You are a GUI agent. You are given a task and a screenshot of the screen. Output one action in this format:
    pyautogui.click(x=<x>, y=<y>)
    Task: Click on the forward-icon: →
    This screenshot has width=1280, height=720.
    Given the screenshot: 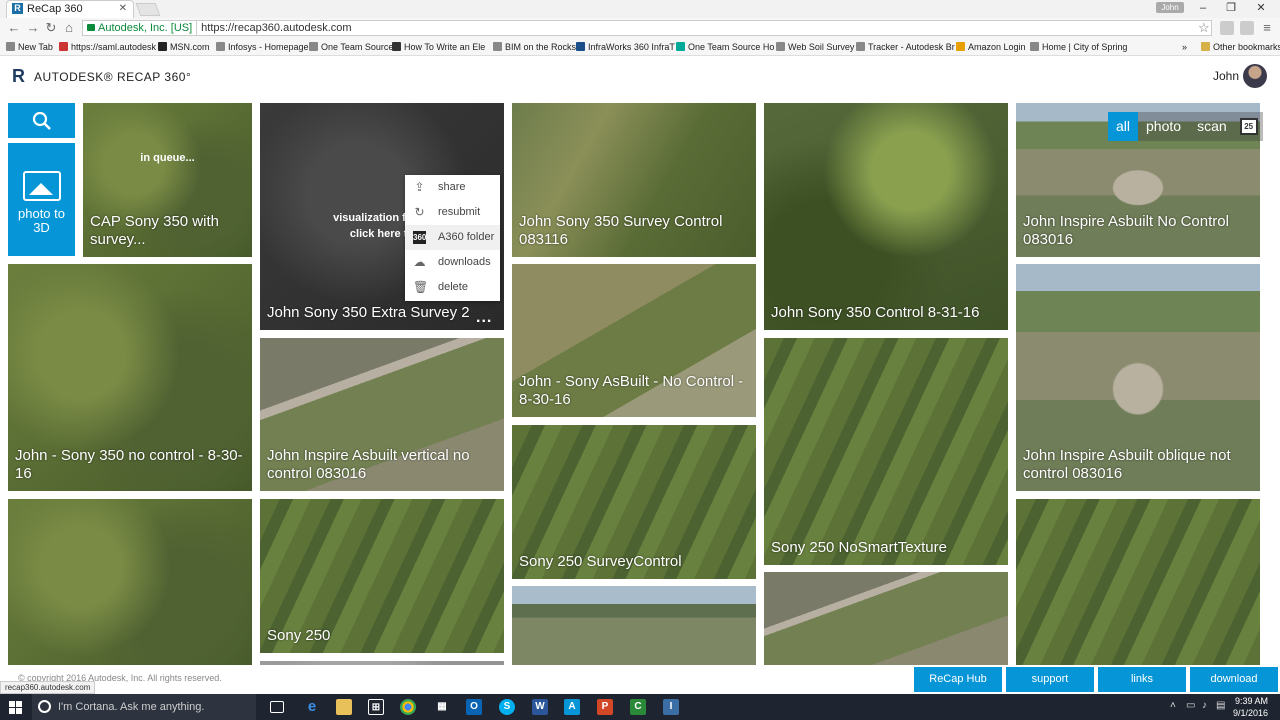 What is the action you would take?
    pyautogui.click(x=33, y=28)
    